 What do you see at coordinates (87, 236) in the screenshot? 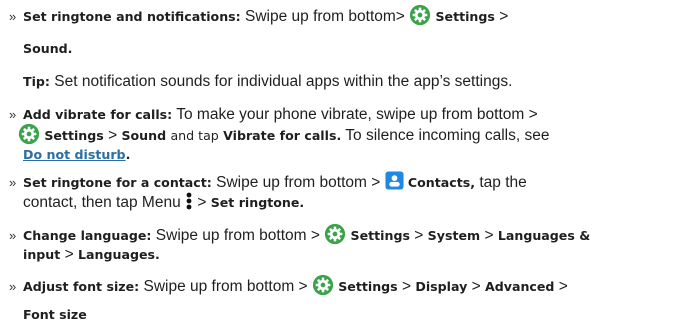
I see `item-title: Change language:` at bounding box center [87, 236].